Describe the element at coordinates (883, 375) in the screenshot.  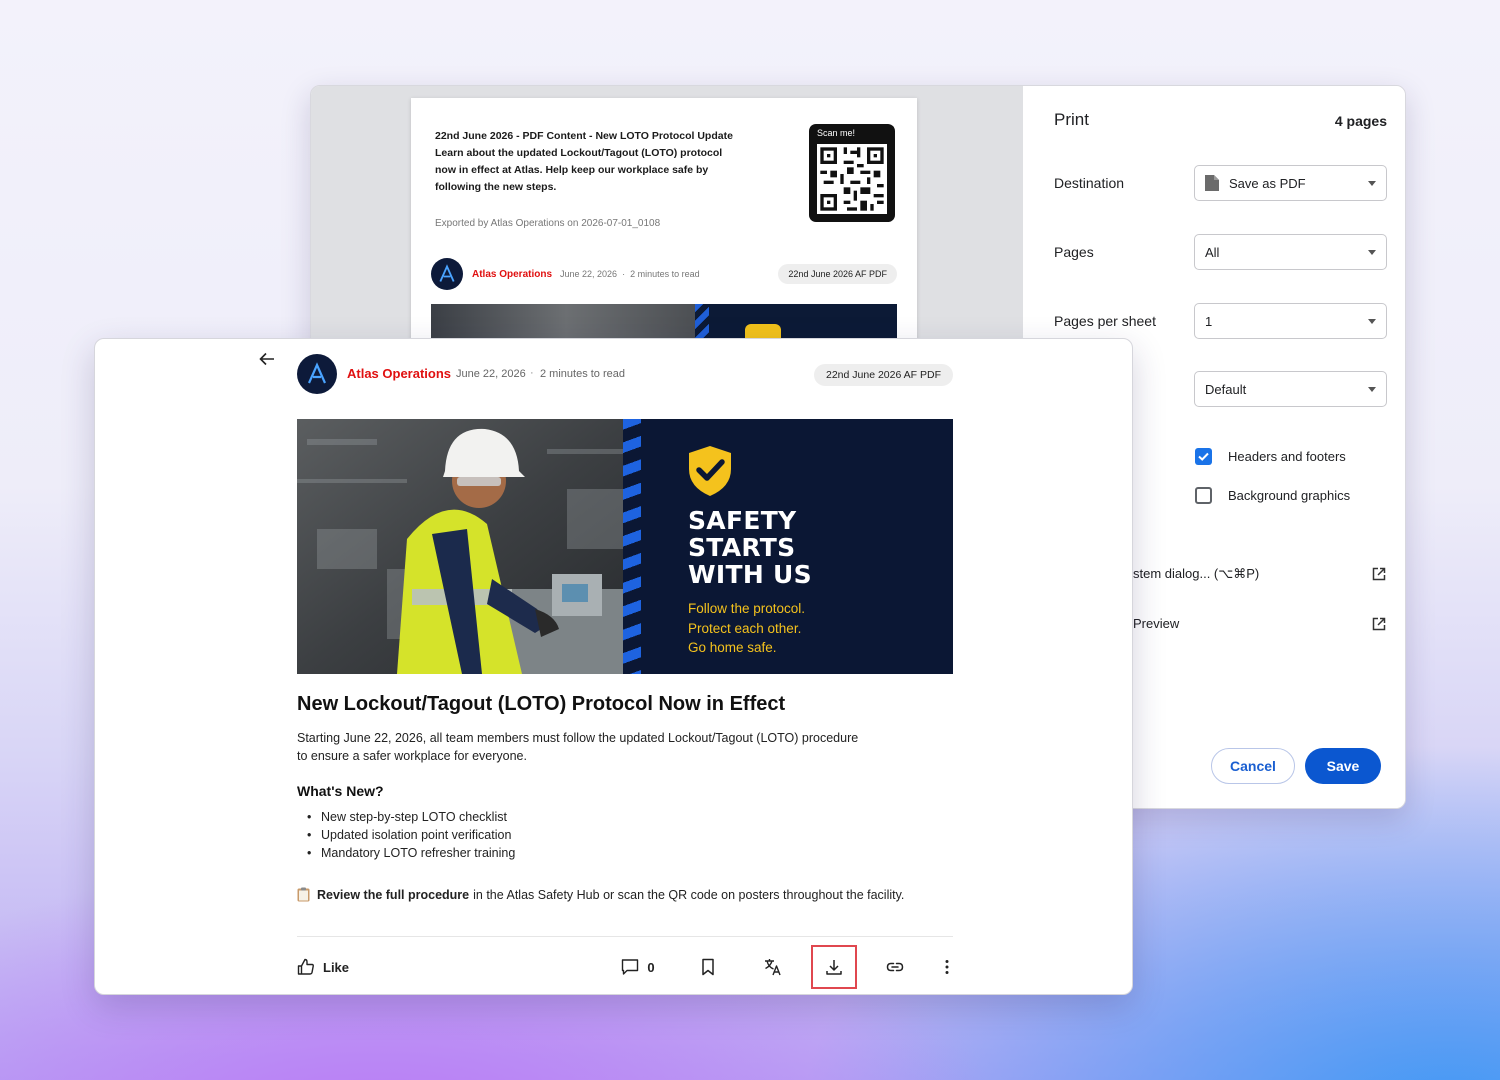
I see `pdf-tag-pill: 22nd June 2026 AF PDF` at that location.